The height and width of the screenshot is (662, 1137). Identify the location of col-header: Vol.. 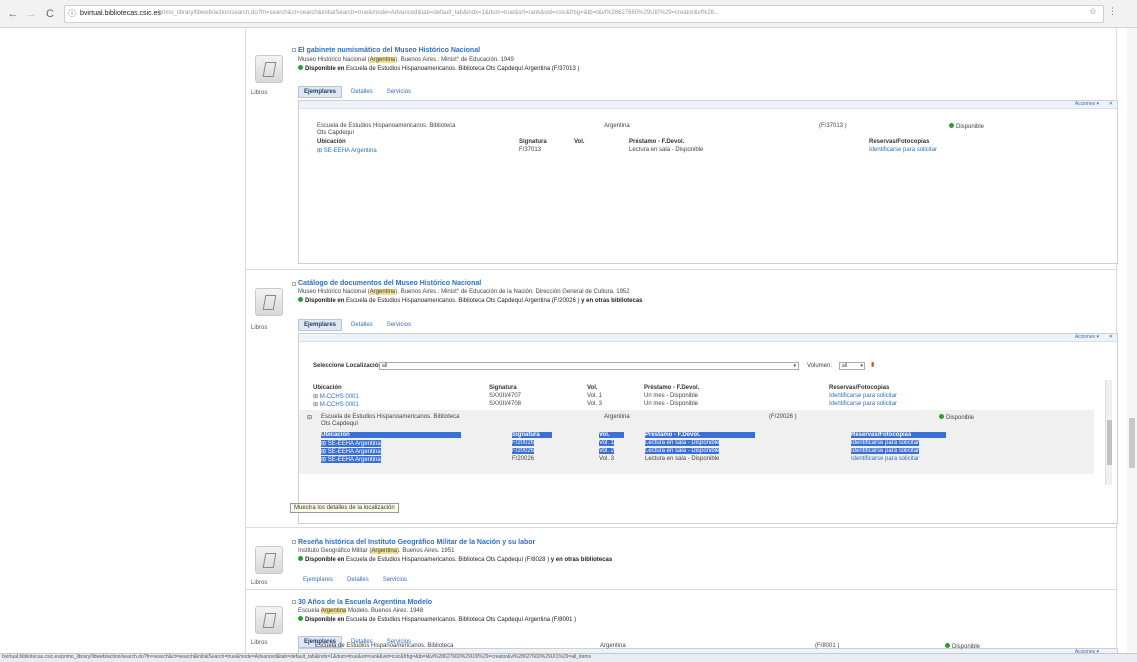
(579, 142).